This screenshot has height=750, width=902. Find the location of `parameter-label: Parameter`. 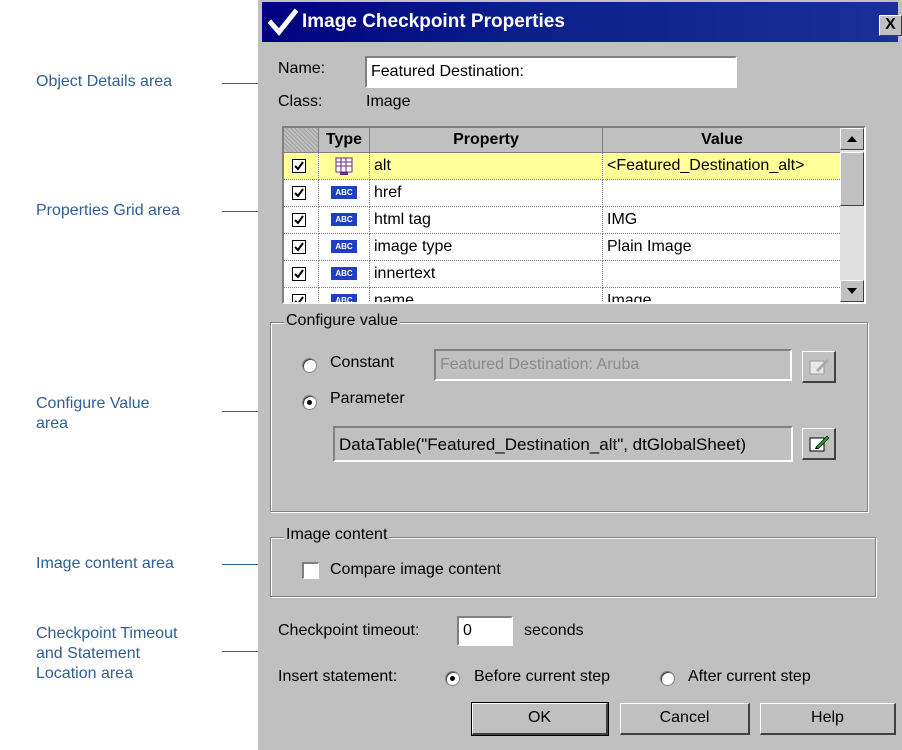

parameter-label: Parameter is located at coordinates (367, 399).